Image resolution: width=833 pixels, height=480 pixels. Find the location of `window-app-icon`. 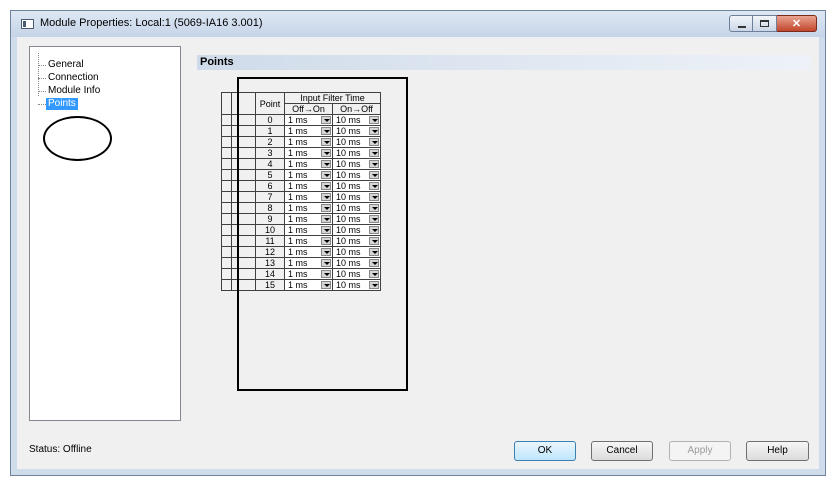

window-app-icon is located at coordinates (27, 24).